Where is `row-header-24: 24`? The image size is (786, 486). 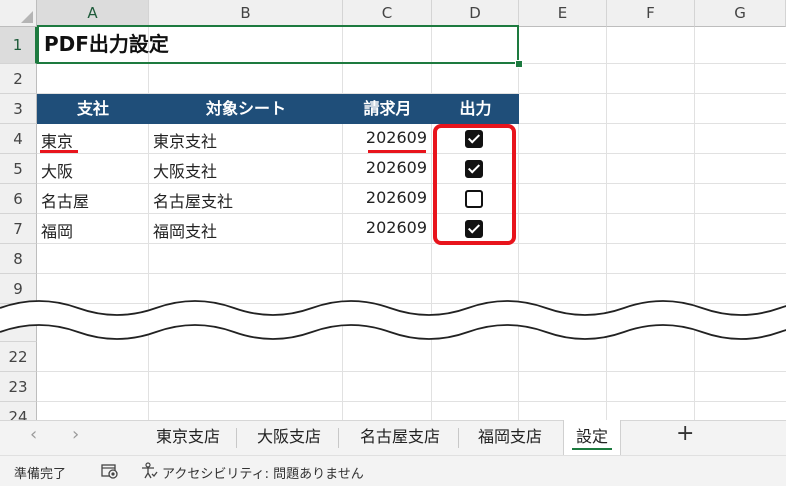 row-header-24: 24 is located at coordinates (18, 411).